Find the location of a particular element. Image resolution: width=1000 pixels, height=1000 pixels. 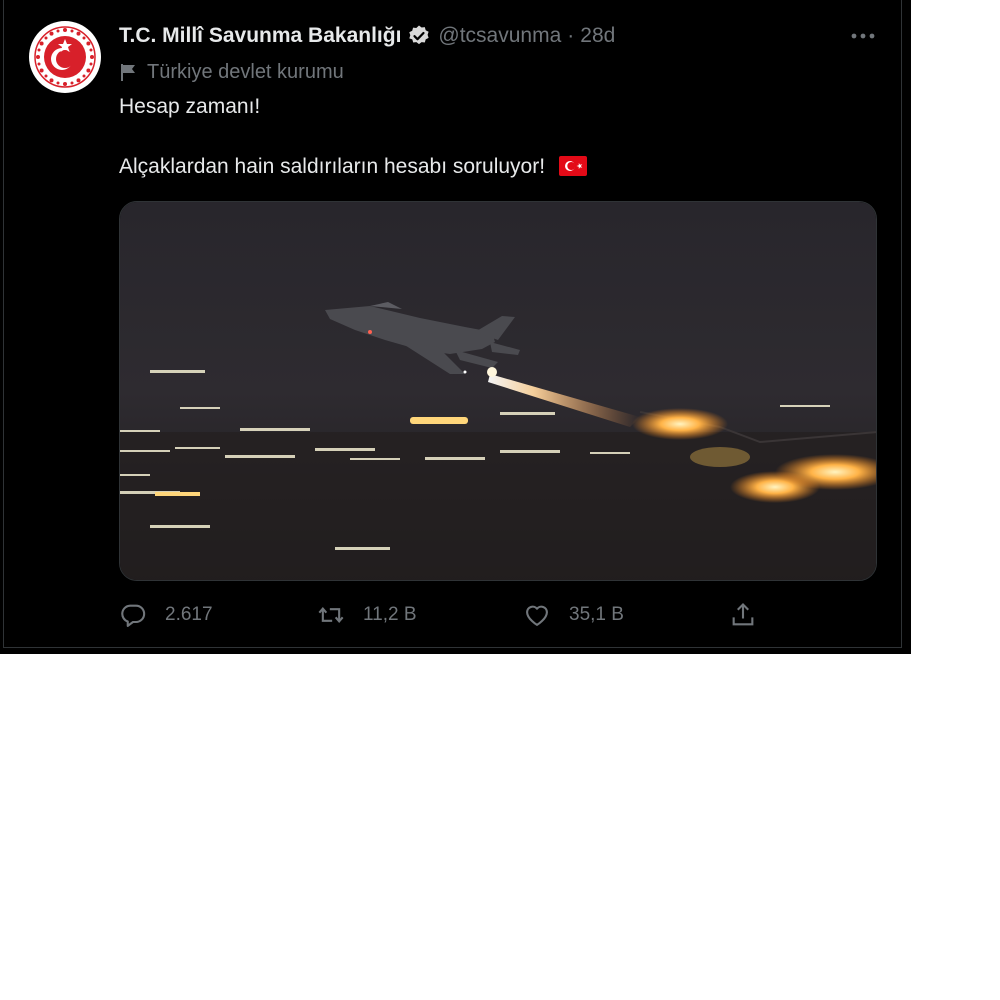

heart-icon is located at coordinates (537, 615).